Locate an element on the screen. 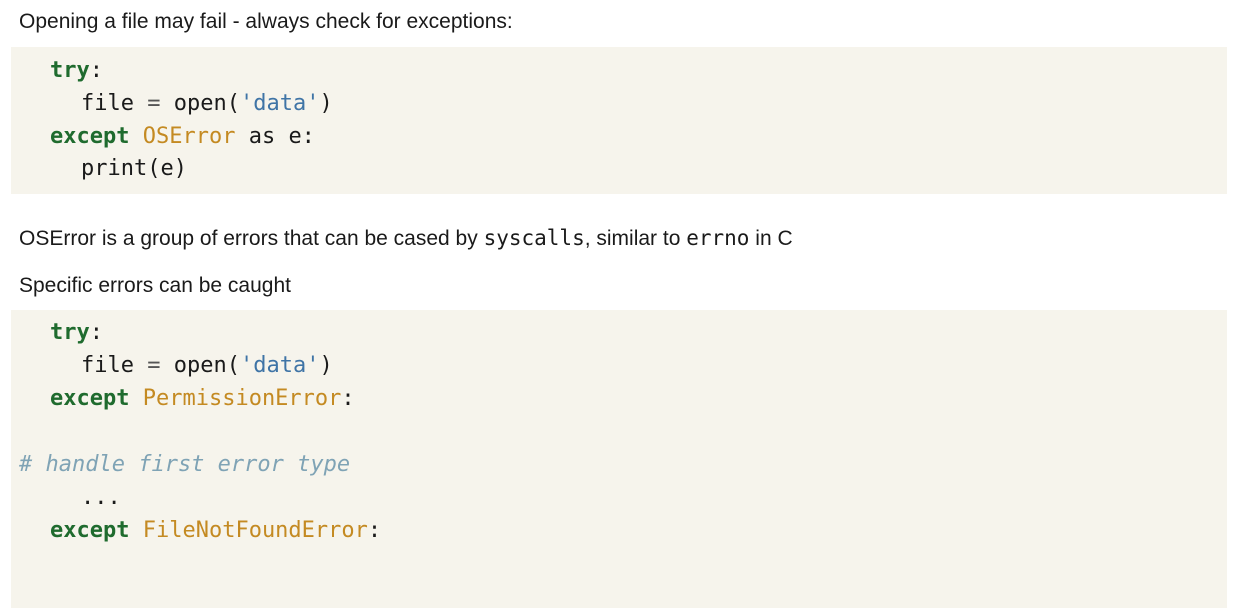  class-oserror: OSError is located at coordinates (189, 136).